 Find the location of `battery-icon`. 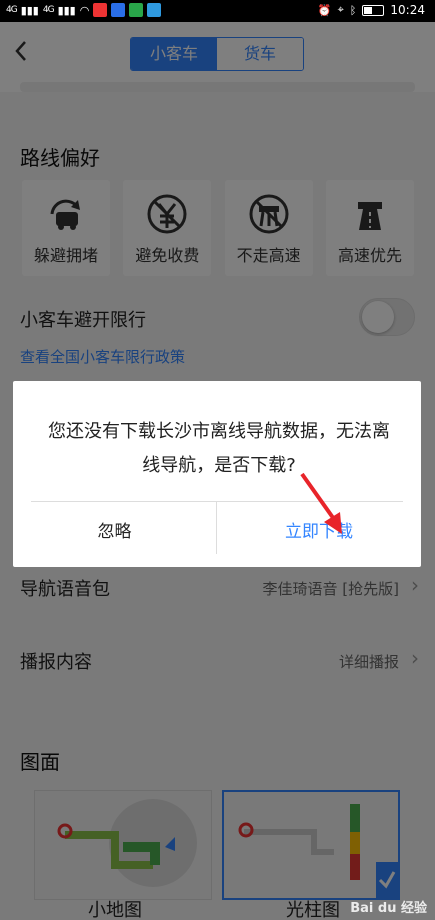

battery-icon is located at coordinates (373, 10).